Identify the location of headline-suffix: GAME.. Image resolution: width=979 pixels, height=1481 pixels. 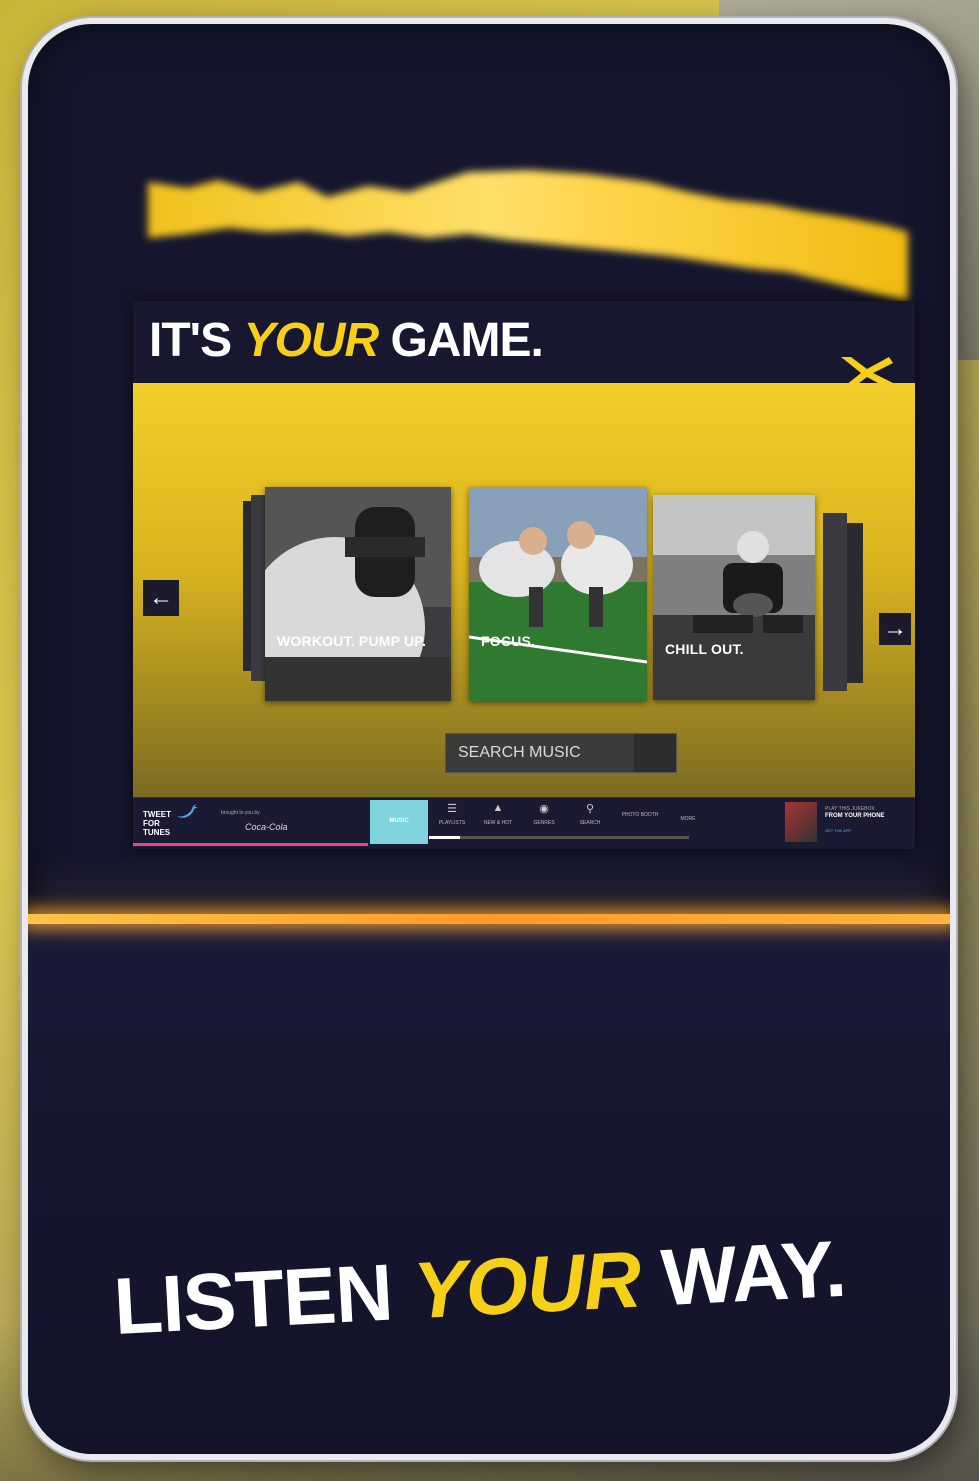
(466, 340).